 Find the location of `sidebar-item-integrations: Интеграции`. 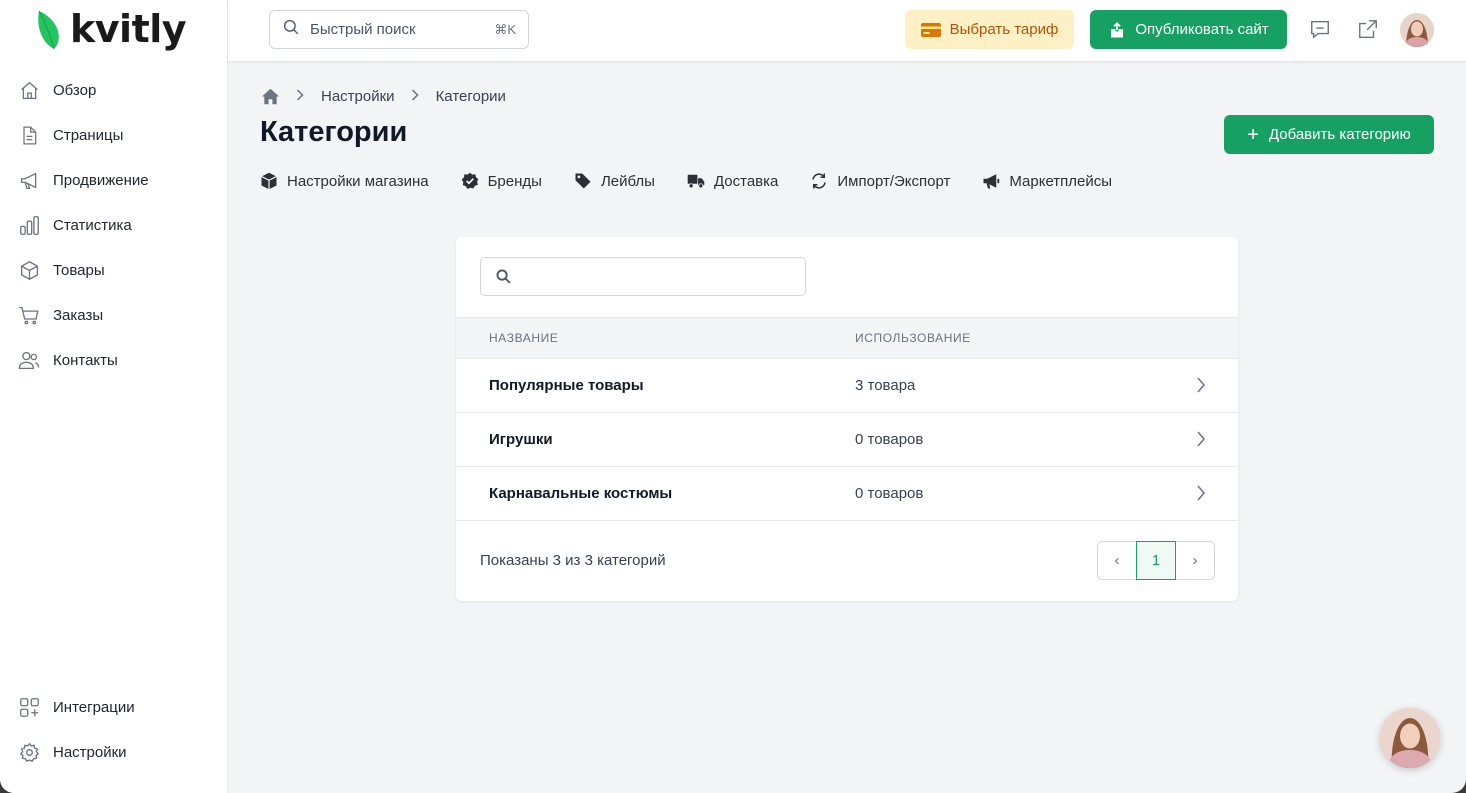

sidebar-item-integrations: Интеграции is located at coordinates (114, 707).